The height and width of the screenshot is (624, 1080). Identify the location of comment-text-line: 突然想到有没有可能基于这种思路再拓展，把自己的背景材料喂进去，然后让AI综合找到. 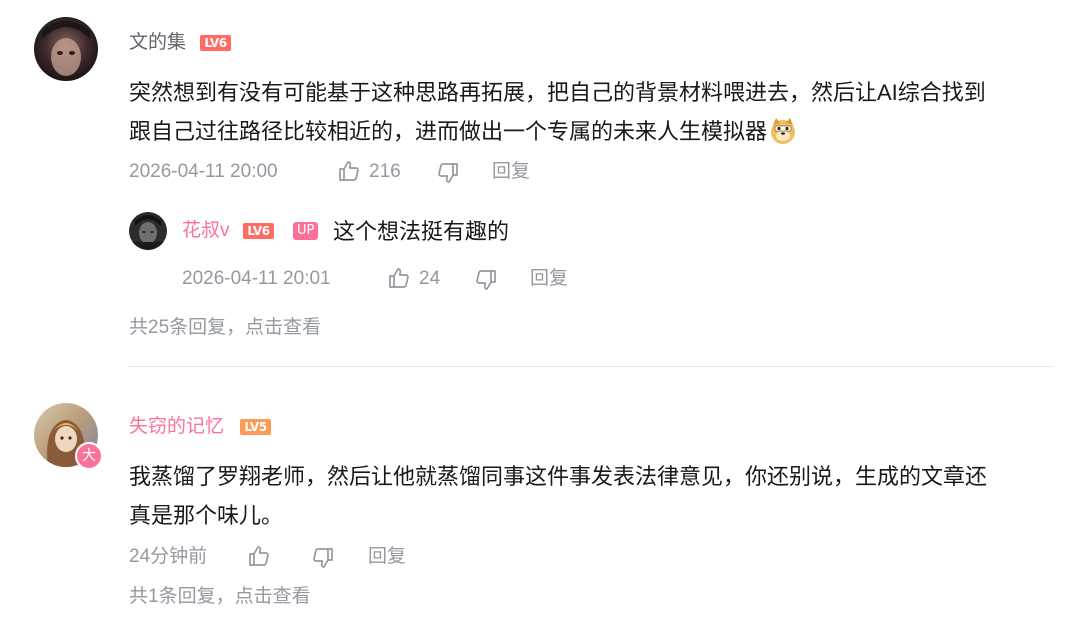
(557, 92).